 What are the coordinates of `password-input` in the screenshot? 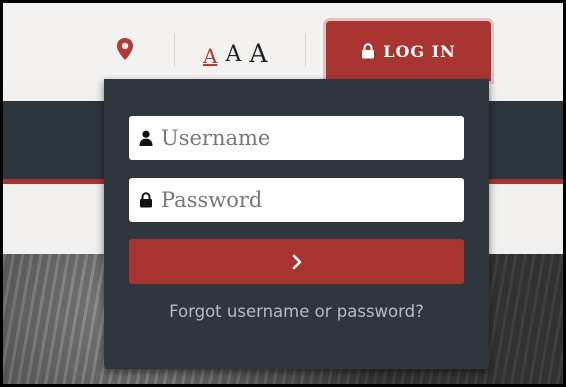 It's located at (306, 200).